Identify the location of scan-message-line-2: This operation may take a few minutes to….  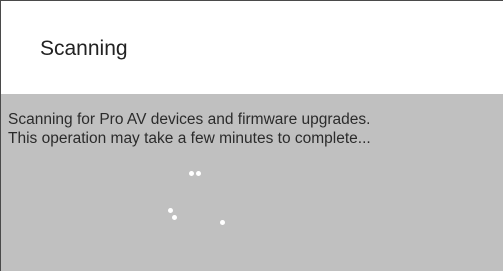
(189, 138).